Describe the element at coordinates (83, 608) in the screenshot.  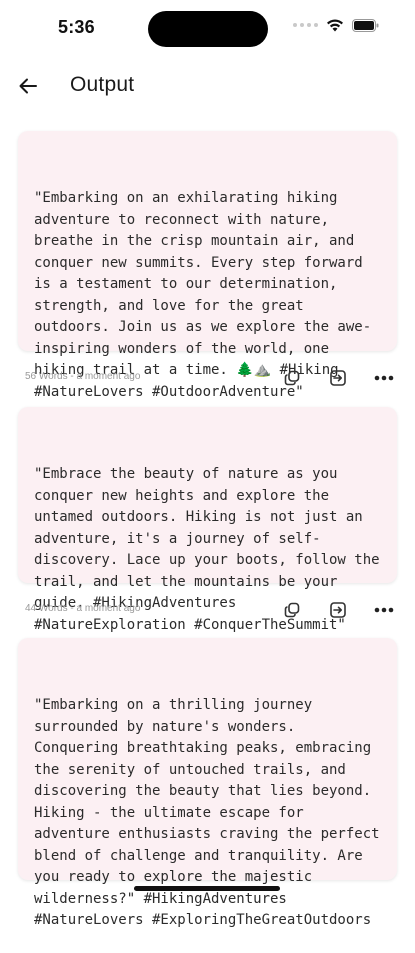
I see `word-count-time: 44 Words - a moment ago` at that location.